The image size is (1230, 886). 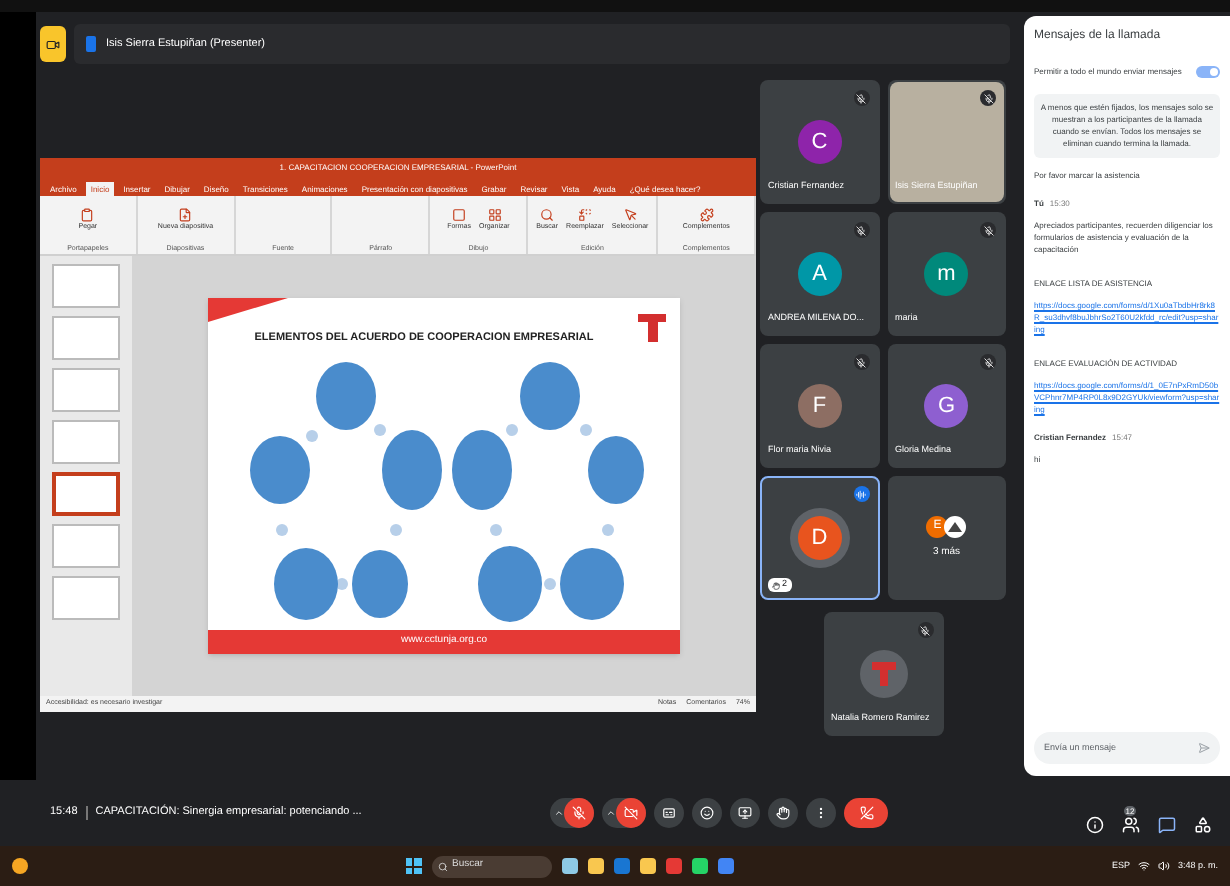 What do you see at coordinates (413, 866) in the screenshot?
I see `start-icon` at bounding box center [413, 866].